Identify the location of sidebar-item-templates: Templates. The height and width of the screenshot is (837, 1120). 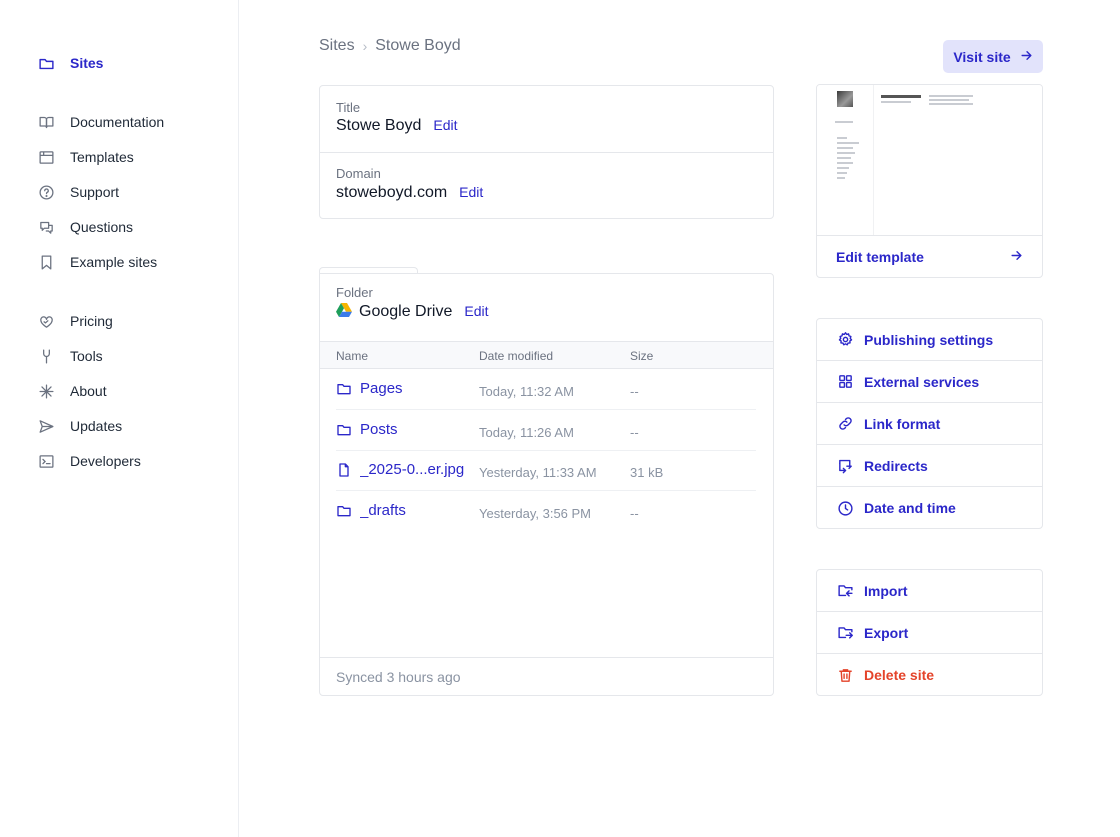
(86, 157).